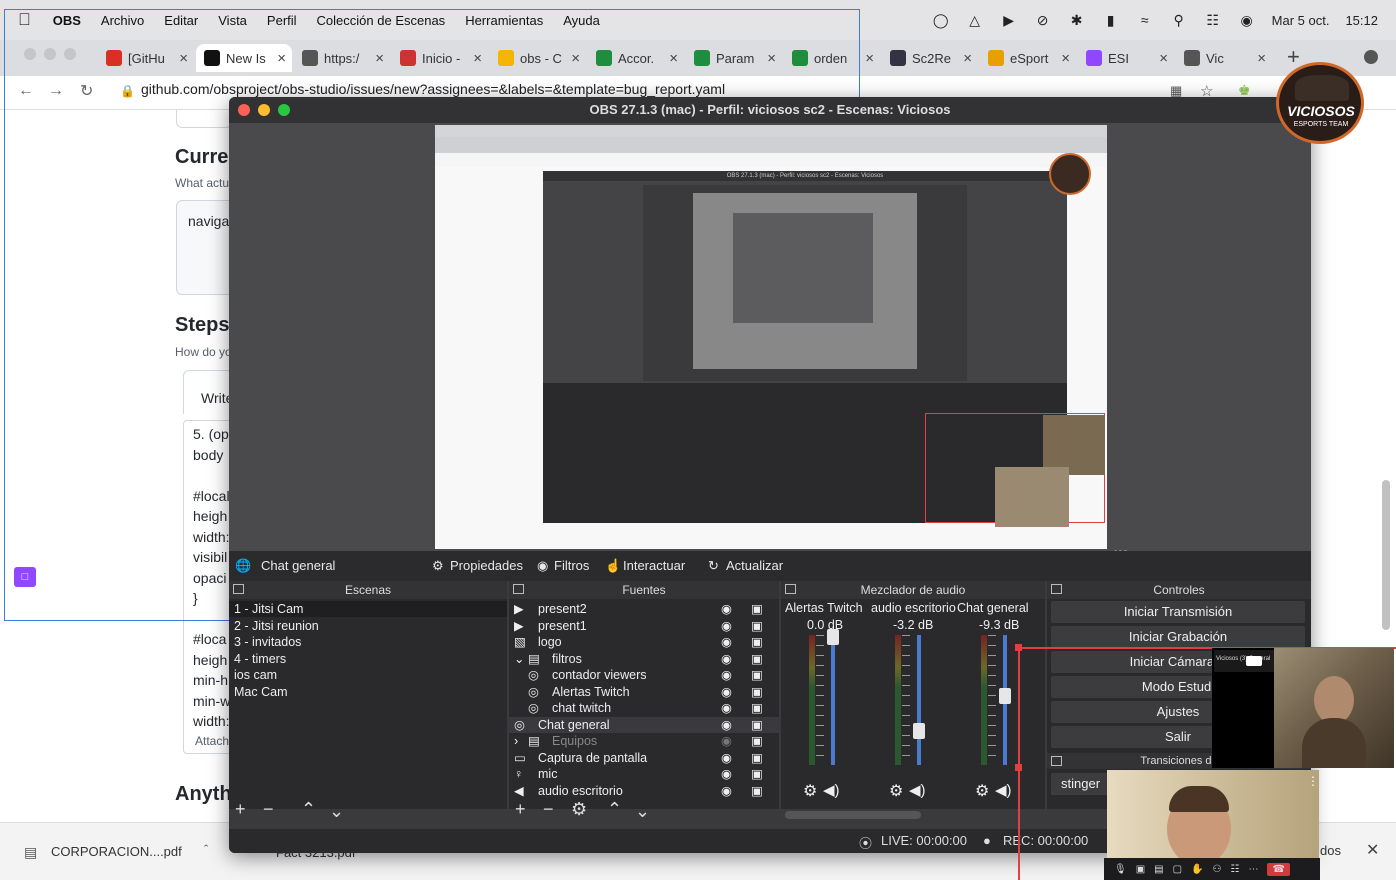  What do you see at coordinates (1077, 20) in the screenshot?
I see `bluetooth-icon: ✱` at bounding box center [1077, 20].